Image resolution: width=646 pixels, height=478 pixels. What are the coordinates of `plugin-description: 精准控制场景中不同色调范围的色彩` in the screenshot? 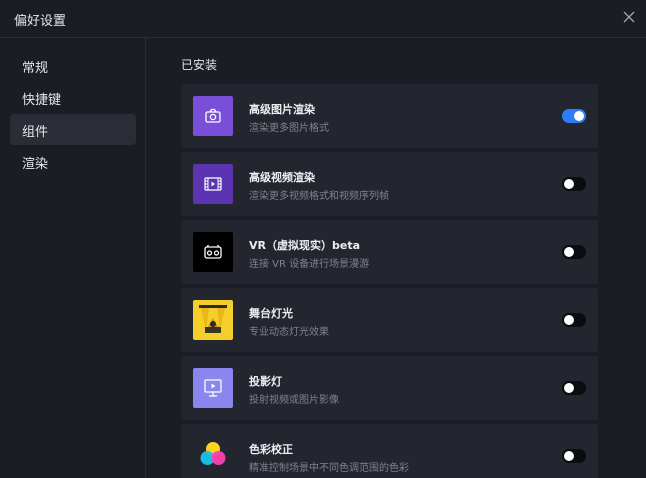 It's located at (329, 468).